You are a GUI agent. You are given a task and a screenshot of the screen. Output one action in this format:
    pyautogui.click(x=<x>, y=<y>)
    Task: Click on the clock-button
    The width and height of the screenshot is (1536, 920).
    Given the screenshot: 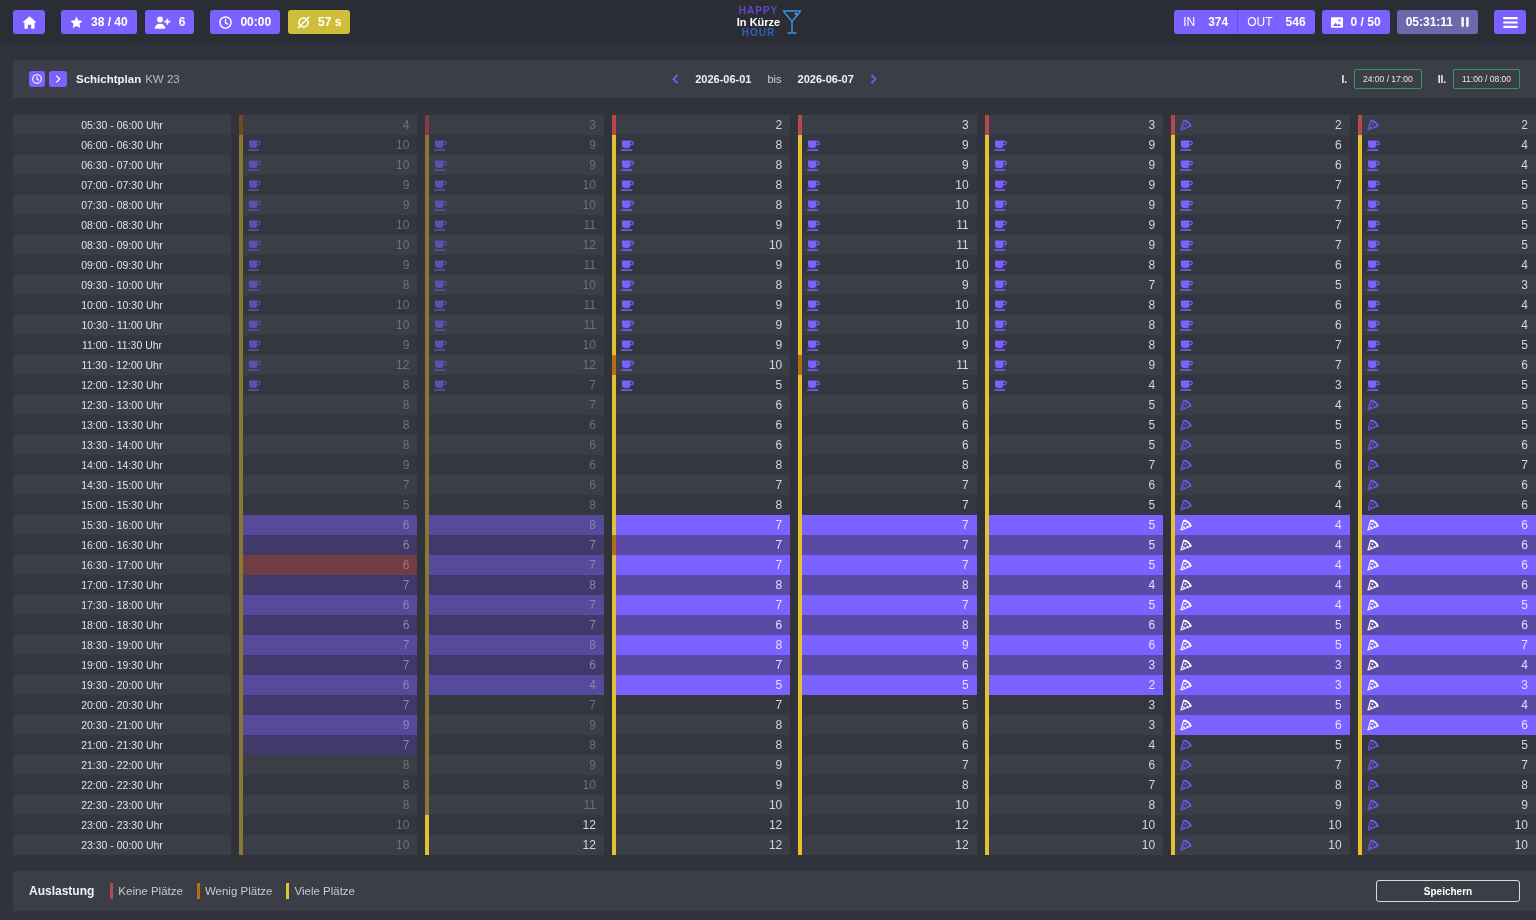 What is the action you would take?
    pyautogui.click(x=37, y=79)
    